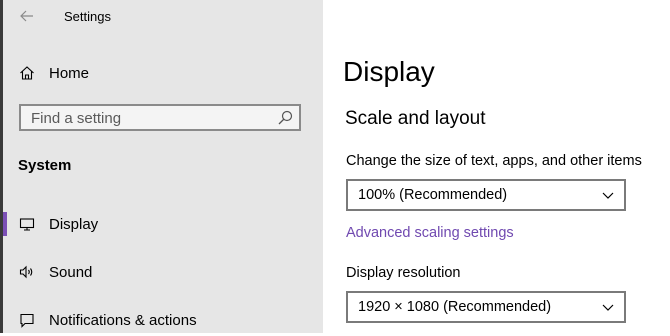 The image size is (670, 336). Describe the element at coordinates (163, 73) in the screenshot. I see `sidebar-item-home: Home` at that location.